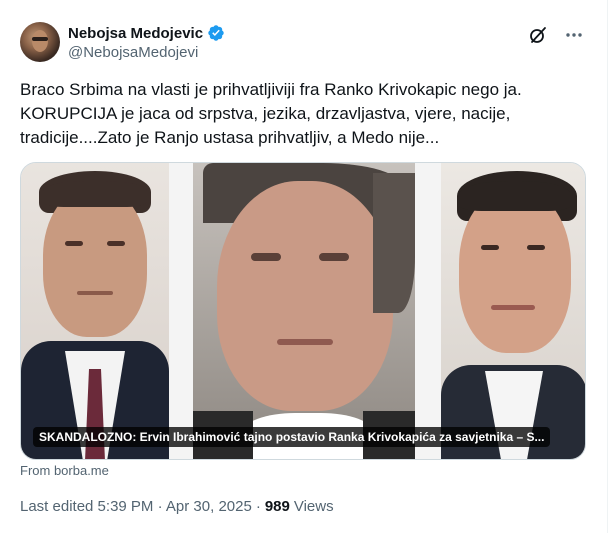  Describe the element at coordinates (216, 33) in the screenshot. I see `verified-badge-icon` at that location.